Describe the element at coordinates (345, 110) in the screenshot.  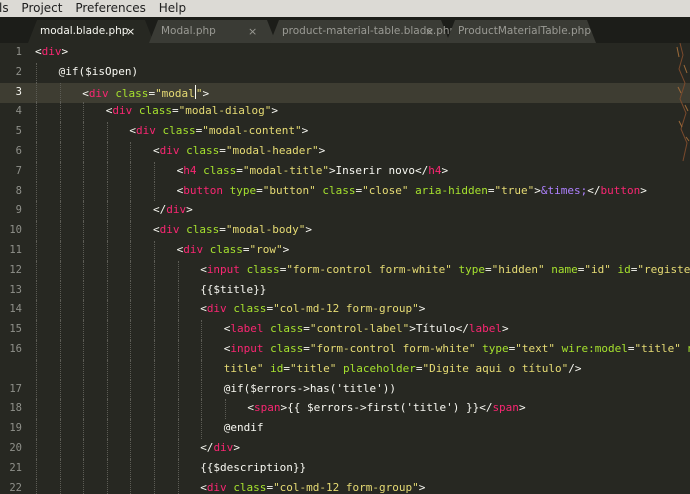
I see `code-line: <div class="modal-dialog">` at that location.